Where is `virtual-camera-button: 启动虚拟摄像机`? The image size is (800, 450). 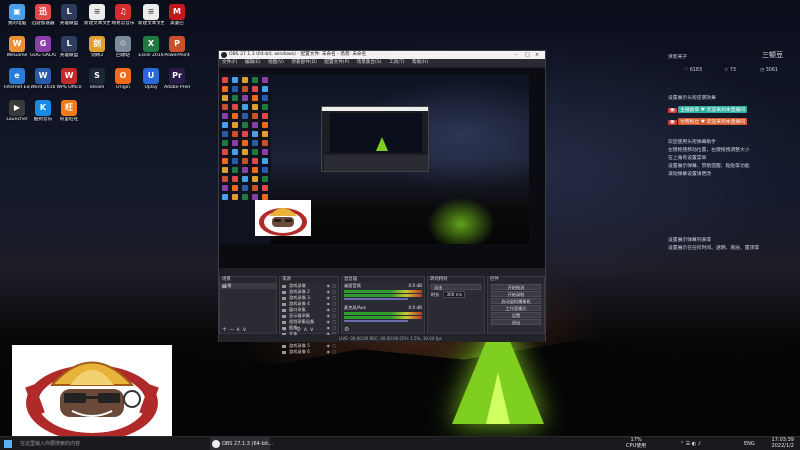
virtual-camera-button: 启动虚拟摄像机 is located at coordinates (516, 301).